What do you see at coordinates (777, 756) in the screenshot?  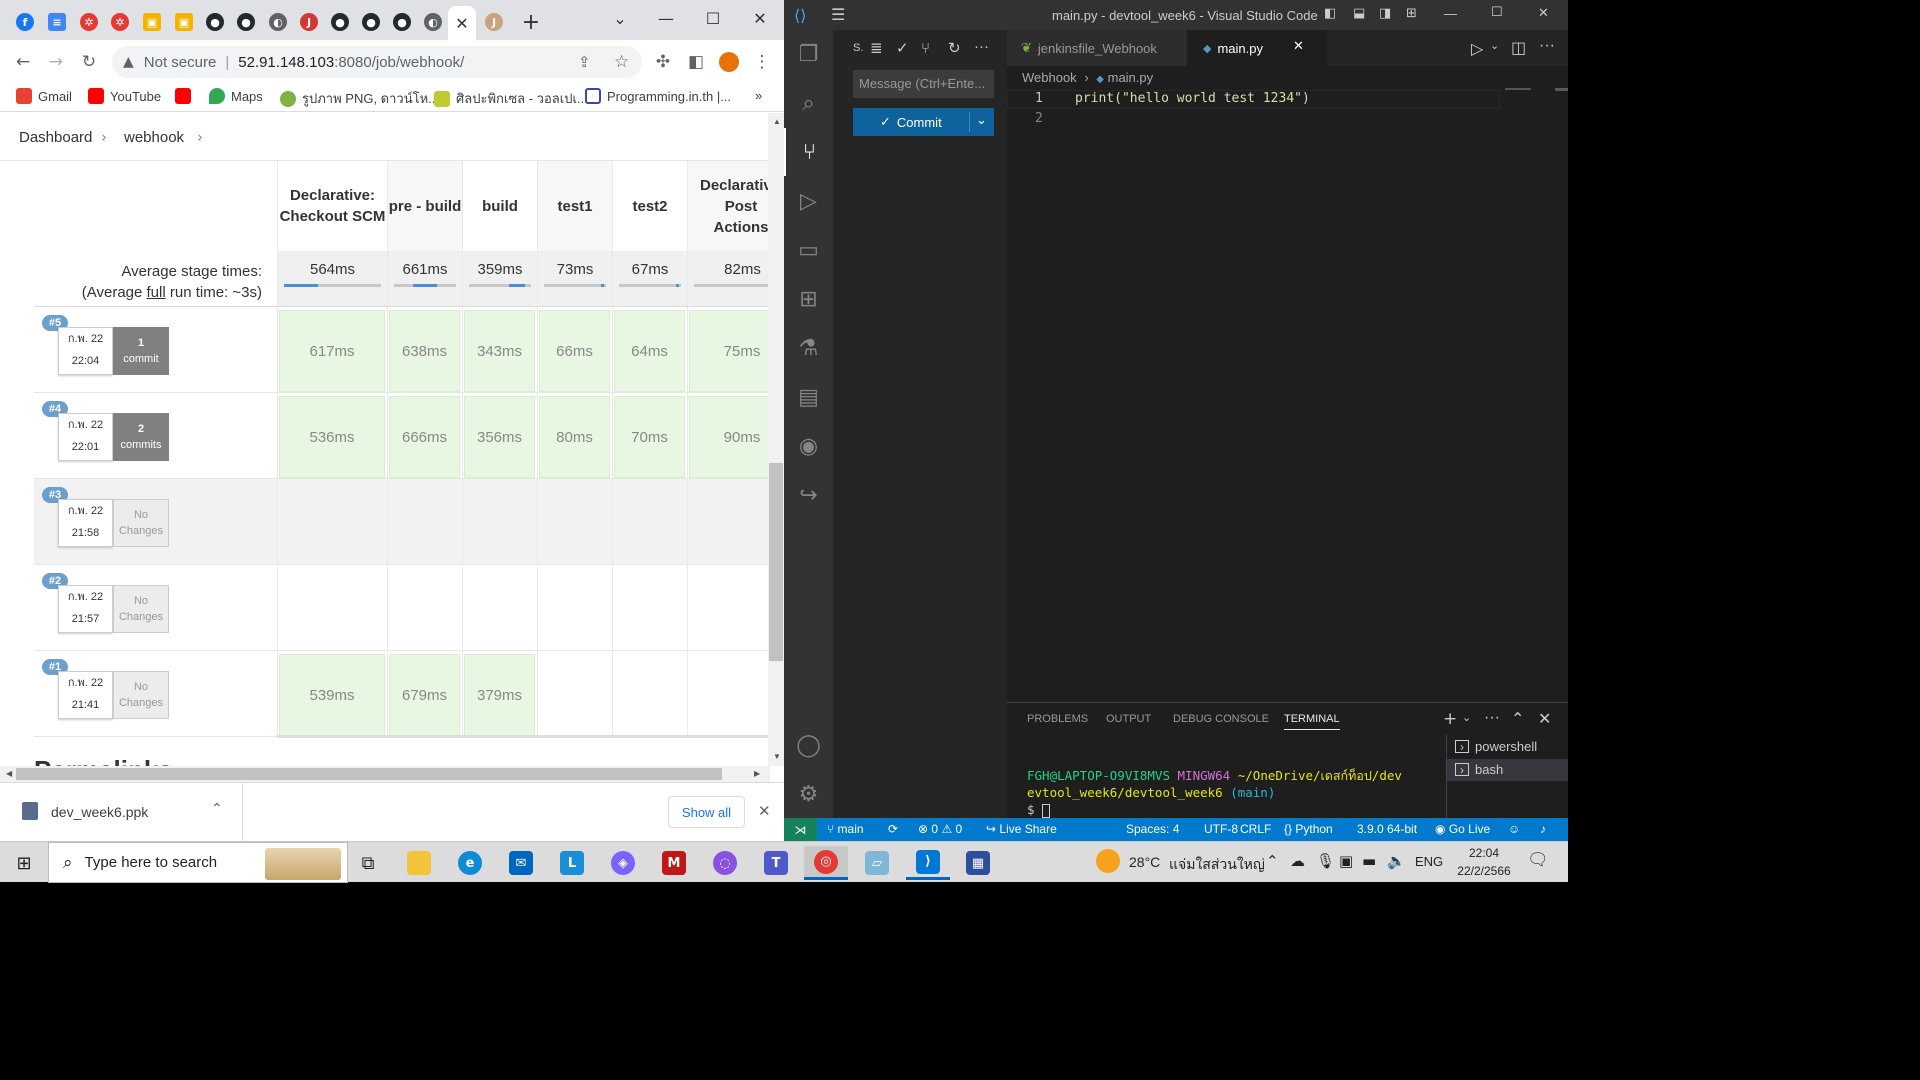 I see `scroll-down-icon: ▼` at bounding box center [777, 756].